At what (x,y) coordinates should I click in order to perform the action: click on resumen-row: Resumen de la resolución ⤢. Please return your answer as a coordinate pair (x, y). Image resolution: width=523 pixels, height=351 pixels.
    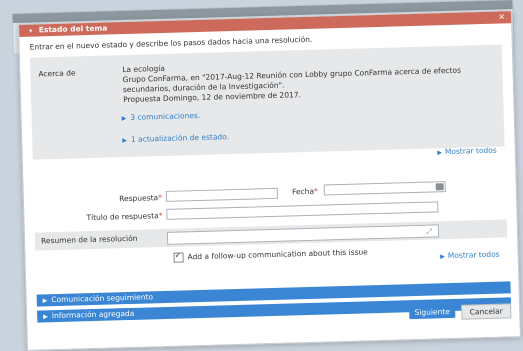
    Looking at the image, I should click on (271, 235).